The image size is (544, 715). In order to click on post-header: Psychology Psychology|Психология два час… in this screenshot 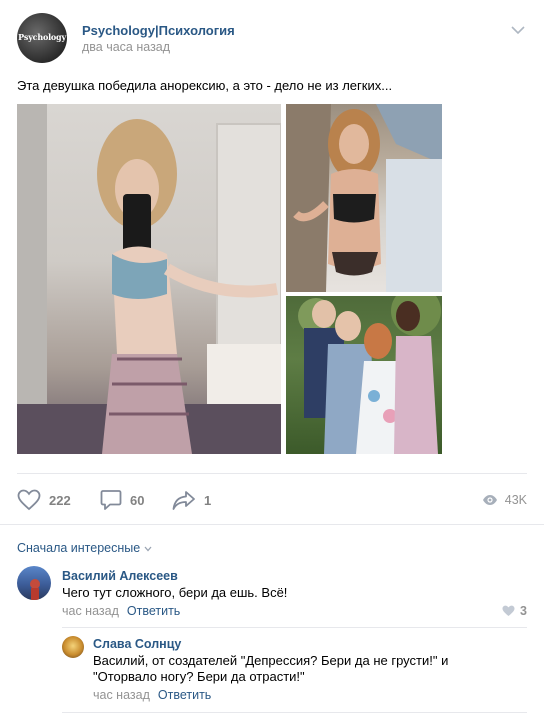, I will do `click(272, 38)`.